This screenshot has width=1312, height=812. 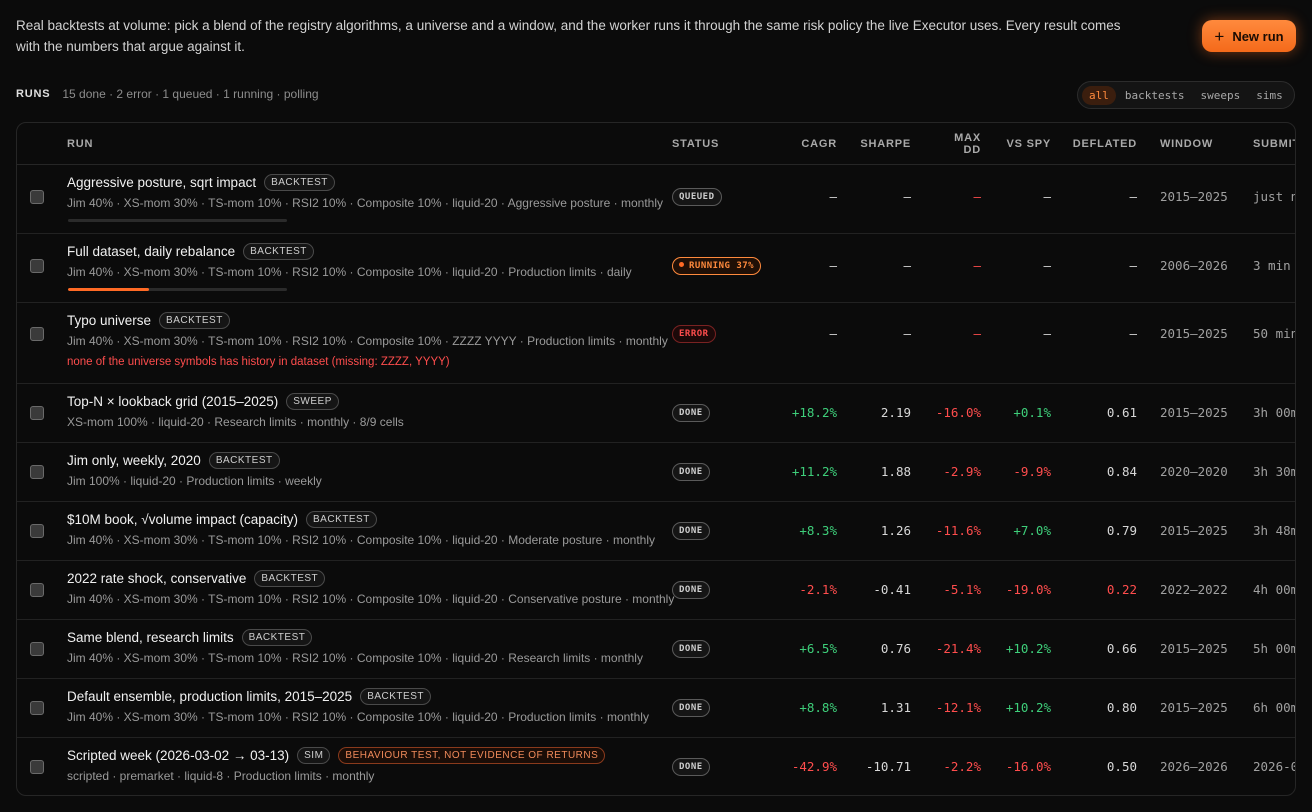 What do you see at coordinates (722, 266) in the screenshot?
I see `status-label: RUNNING 37%` at bounding box center [722, 266].